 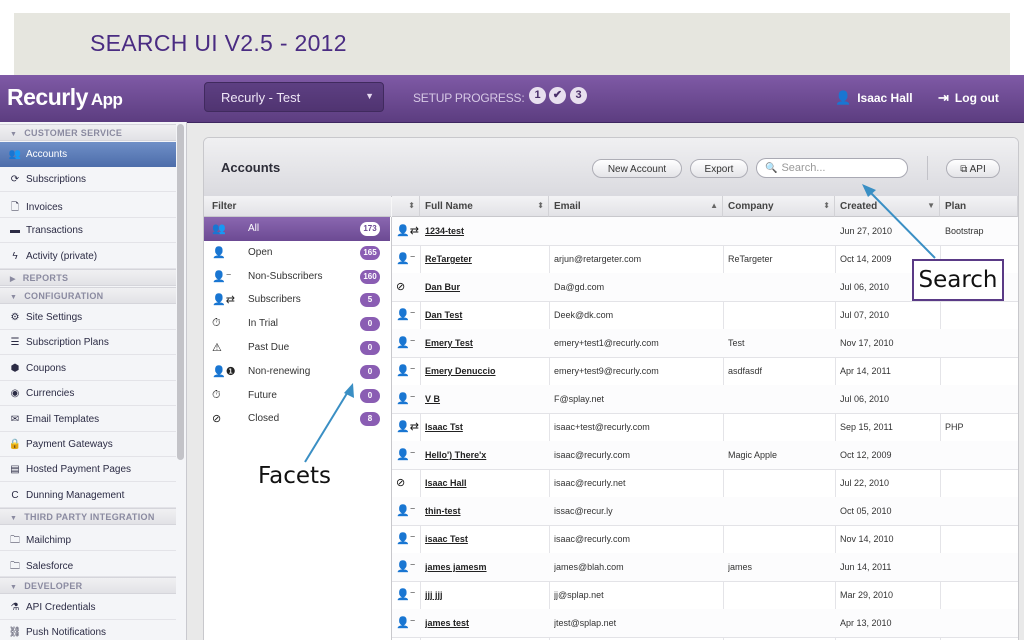 I want to click on api-button: ⧉ API, so click(x=973, y=168).